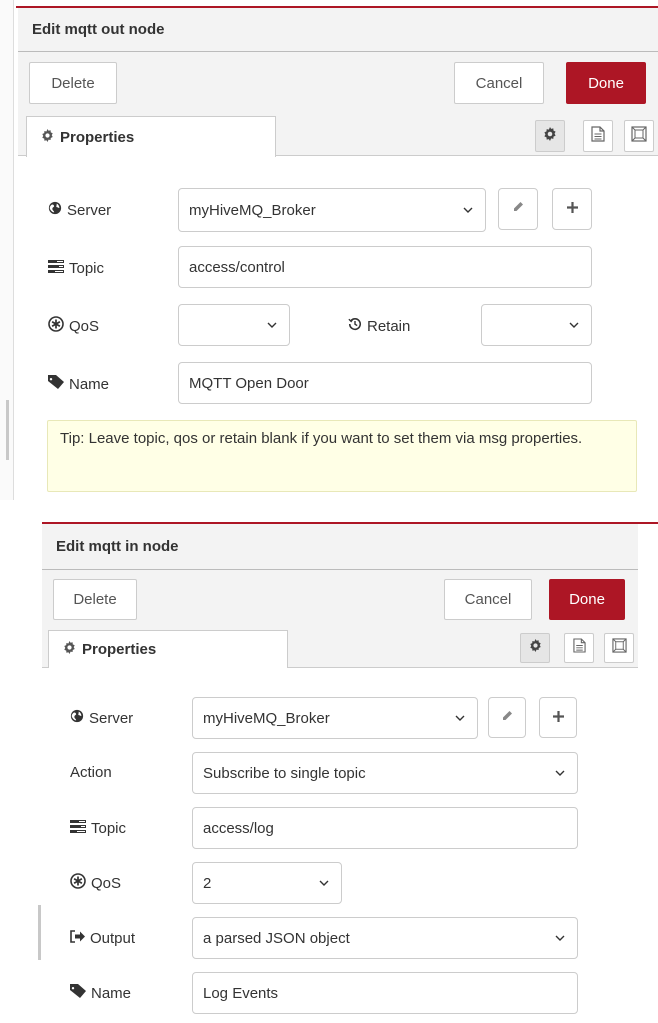 The image size is (658, 1023). What do you see at coordinates (168, 649) in the screenshot?
I see `panel2-tab-properties: Properties` at bounding box center [168, 649].